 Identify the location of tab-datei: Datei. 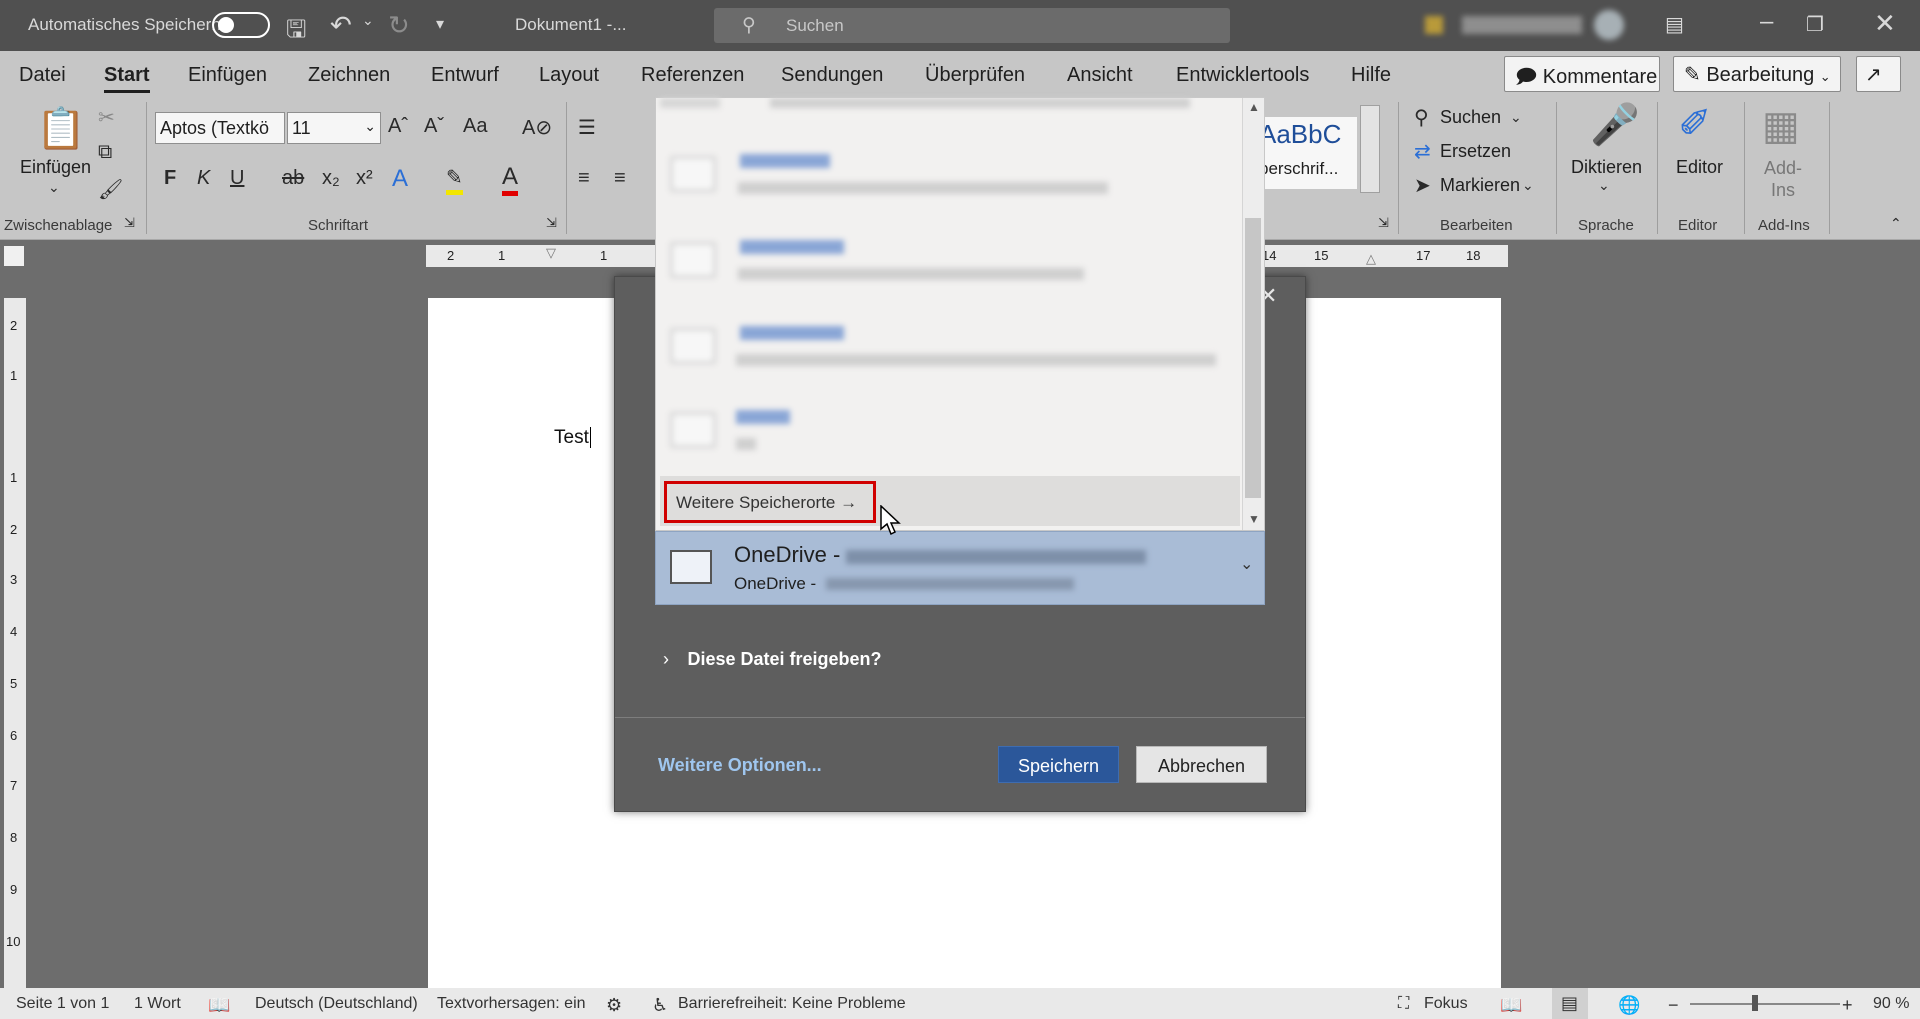
(42, 75).